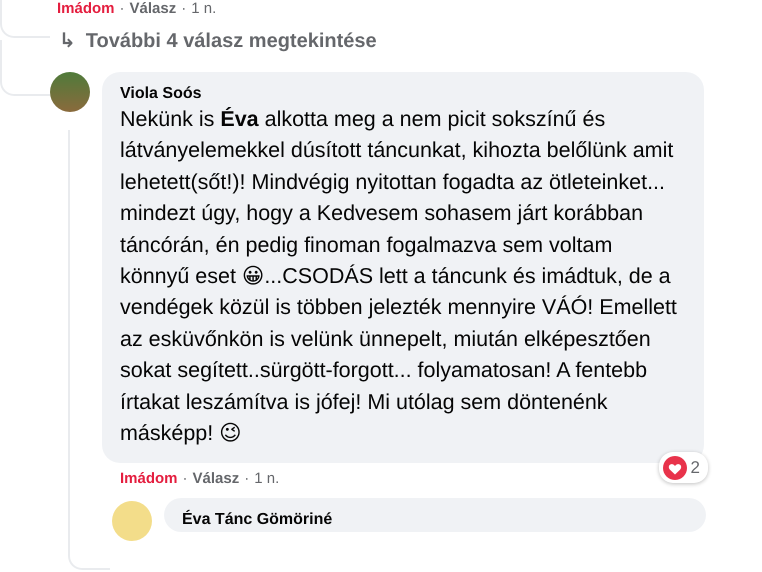 Image resolution: width=762 pixels, height=572 pixels. Describe the element at coordinates (67, 41) in the screenshot. I see `reply-arrow-icon: ↳` at that location.